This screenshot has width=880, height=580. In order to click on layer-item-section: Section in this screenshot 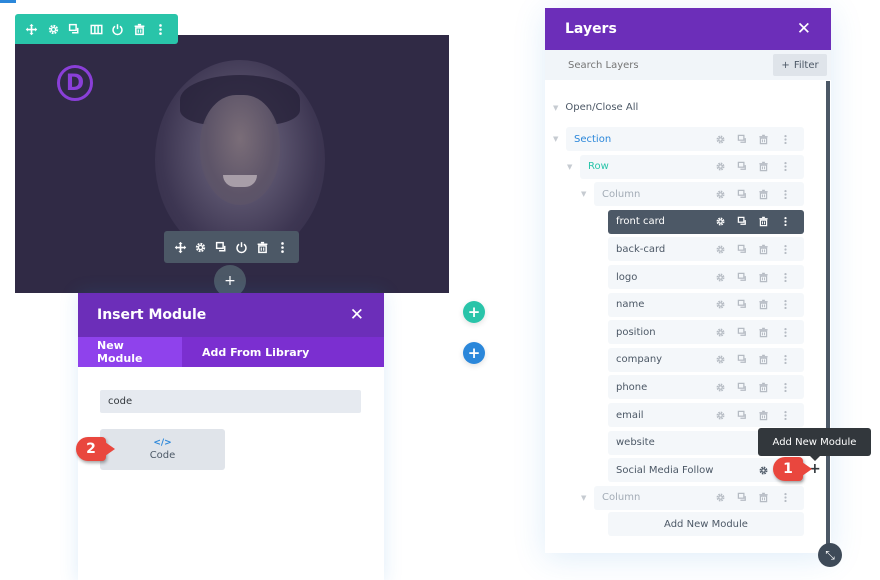, I will do `click(685, 139)`.